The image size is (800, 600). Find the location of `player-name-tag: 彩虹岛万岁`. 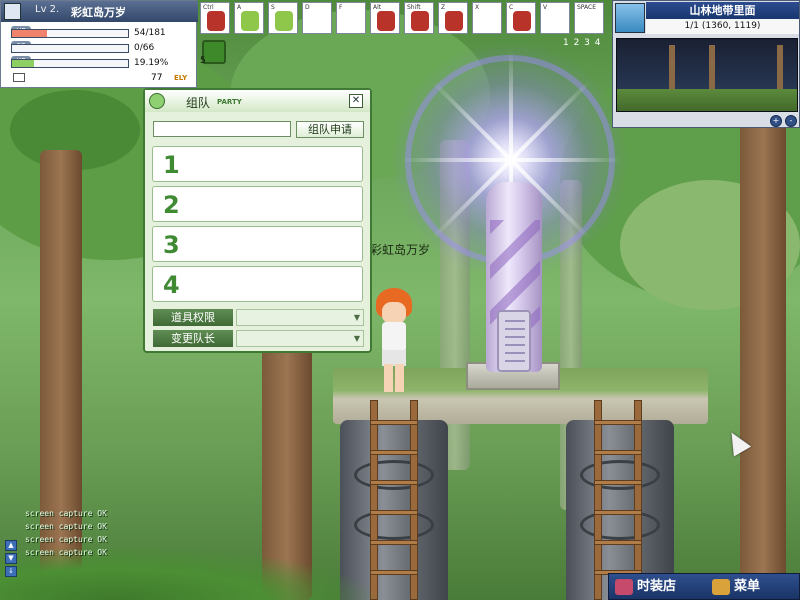

player-name-tag: 彩虹岛万岁 is located at coordinates (400, 250).